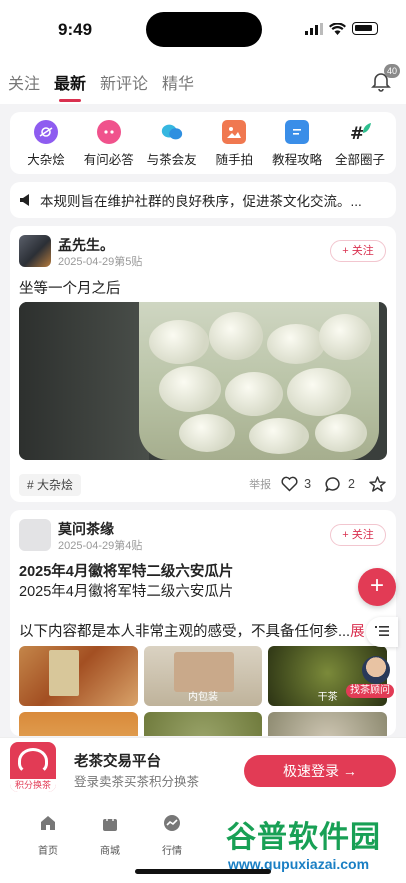 This screenshot has width=406, height=883. I want to click on notification-badge: 40, so click(392, 71).